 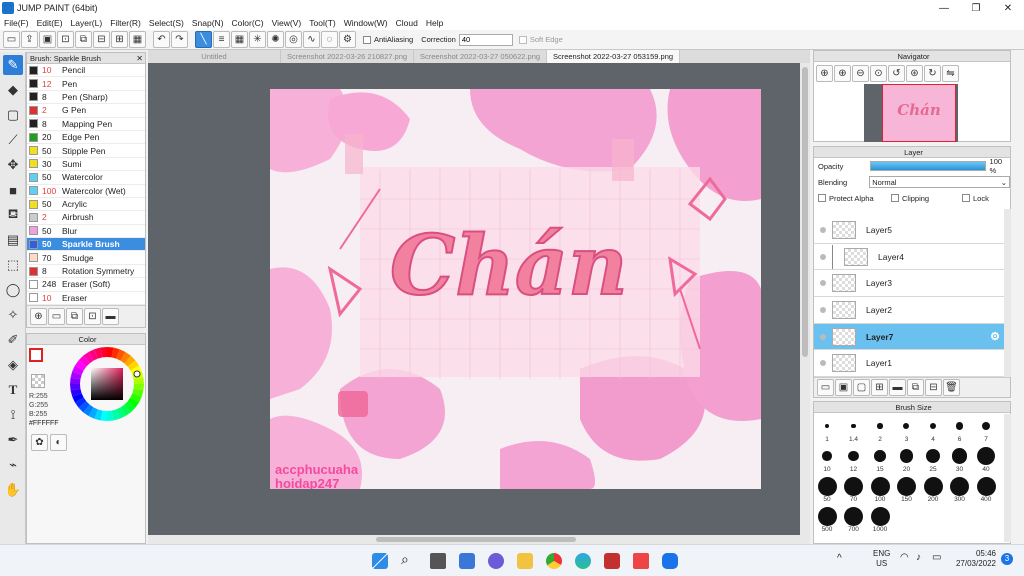 What do you see at coordinates (939, 182) in the screenshot?
I see `blending-select: Normal ⌄` at bounding box center [939, 182].